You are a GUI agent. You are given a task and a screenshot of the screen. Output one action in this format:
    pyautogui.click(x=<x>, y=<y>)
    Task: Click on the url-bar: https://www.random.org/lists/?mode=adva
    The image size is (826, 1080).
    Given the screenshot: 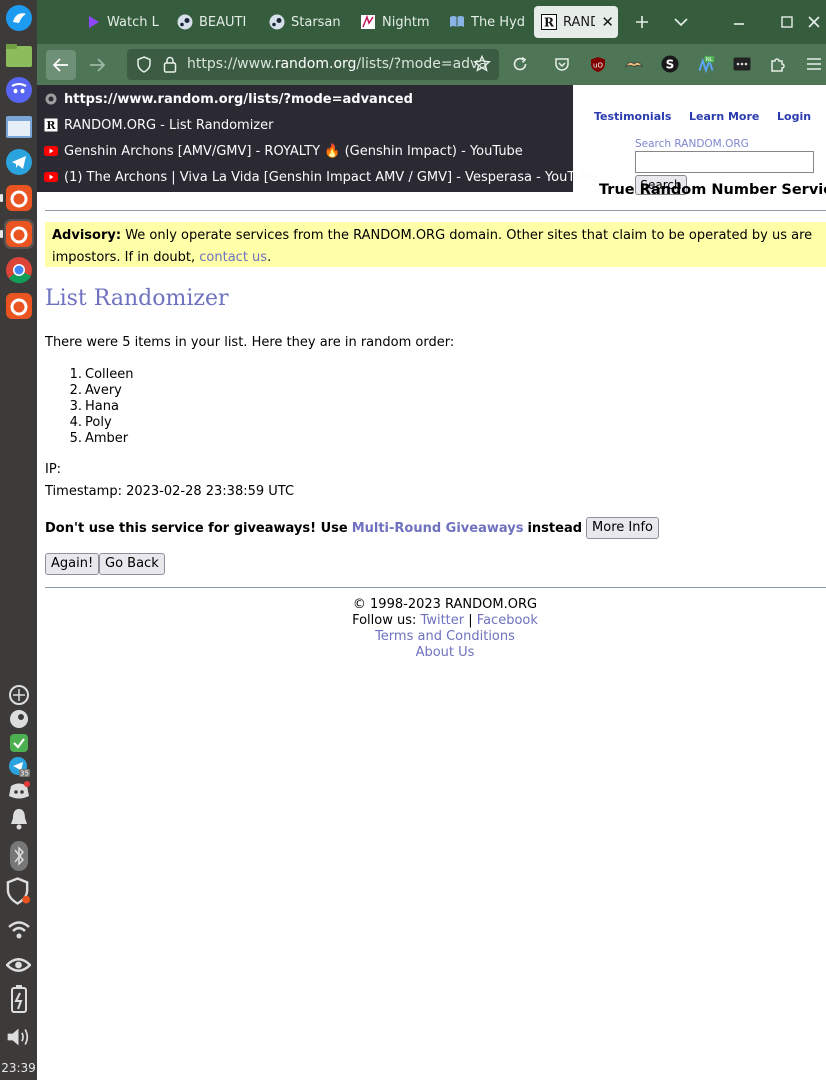 What is the action you would take?
    pyautogui.click(x=313, y=64)
    